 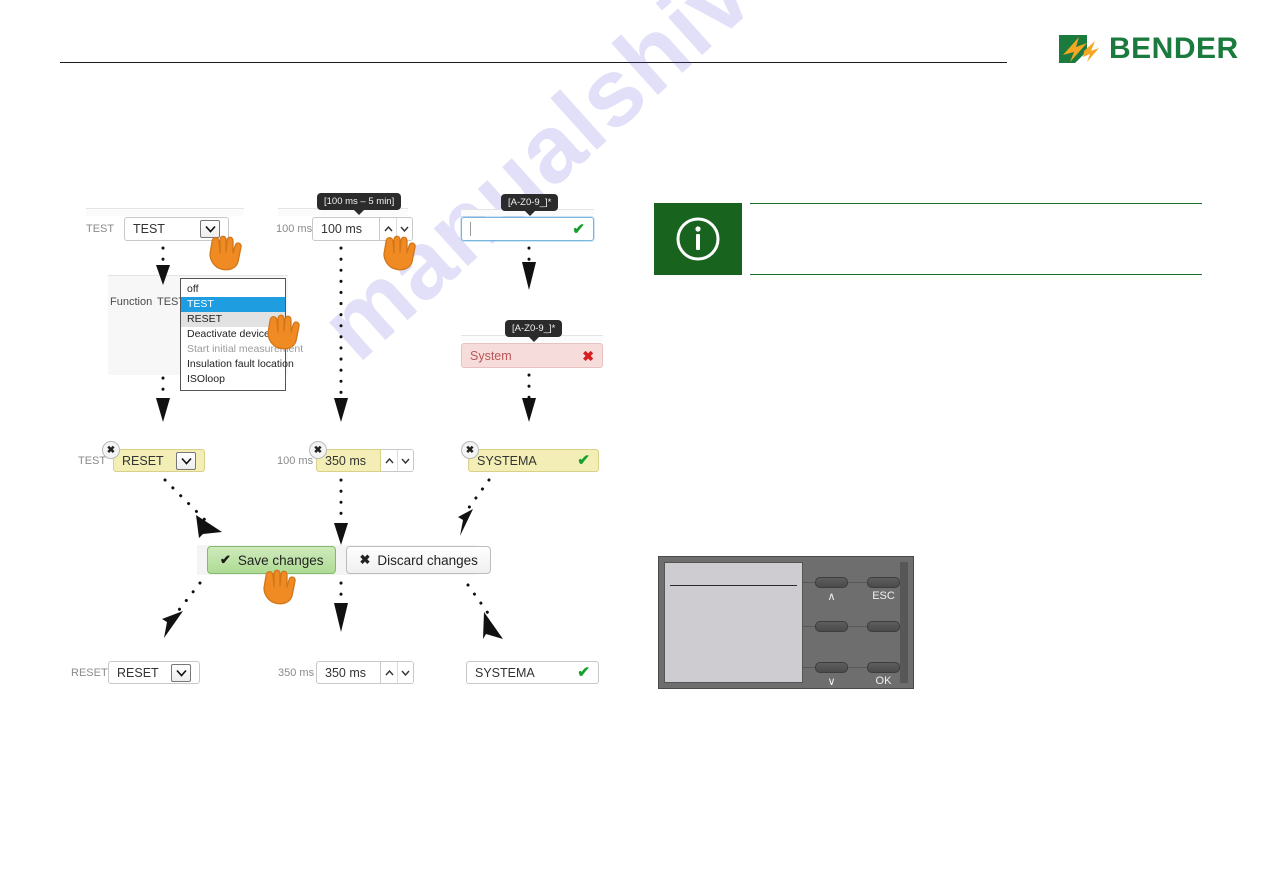 What do you see at coordinates (233, 379) in the screenshot?
I see `menu-item-isoloop: ISOloop` at bounding box center [233, 379].